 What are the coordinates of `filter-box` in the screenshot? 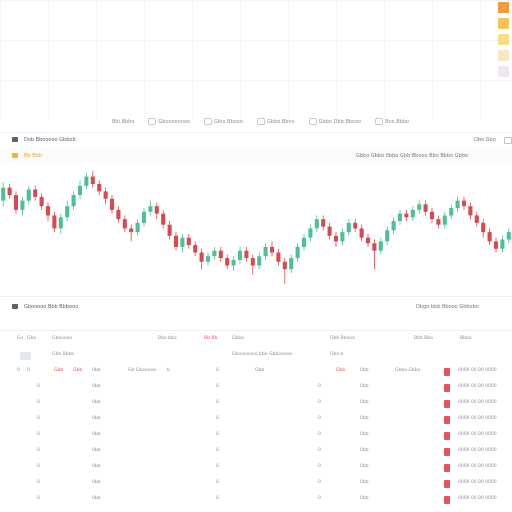 It's located at (25, 356).